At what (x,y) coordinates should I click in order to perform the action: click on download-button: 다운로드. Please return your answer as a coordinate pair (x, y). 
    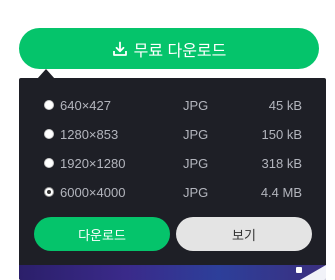
    Looking at the image, I should click on (102, 234).